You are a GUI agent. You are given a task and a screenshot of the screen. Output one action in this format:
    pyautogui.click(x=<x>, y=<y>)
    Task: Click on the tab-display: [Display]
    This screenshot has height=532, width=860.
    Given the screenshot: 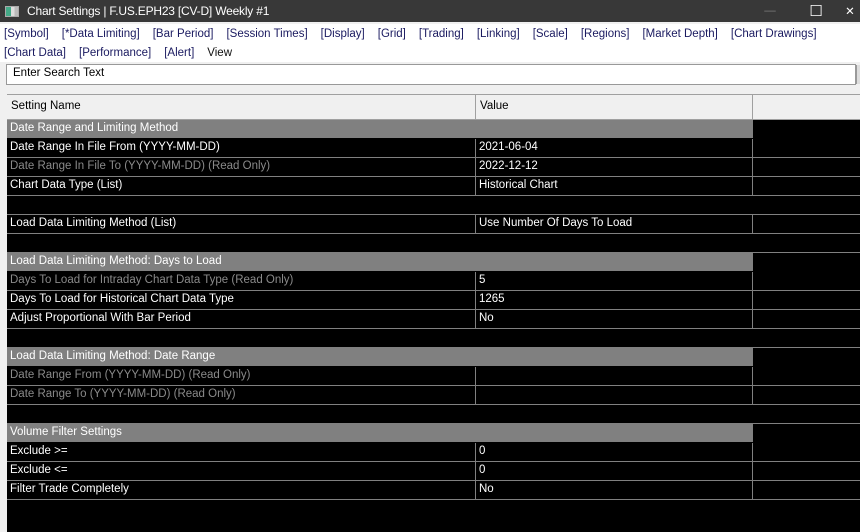 What is the action you would take?
    pyautogui.click(x=343, y=34)
    